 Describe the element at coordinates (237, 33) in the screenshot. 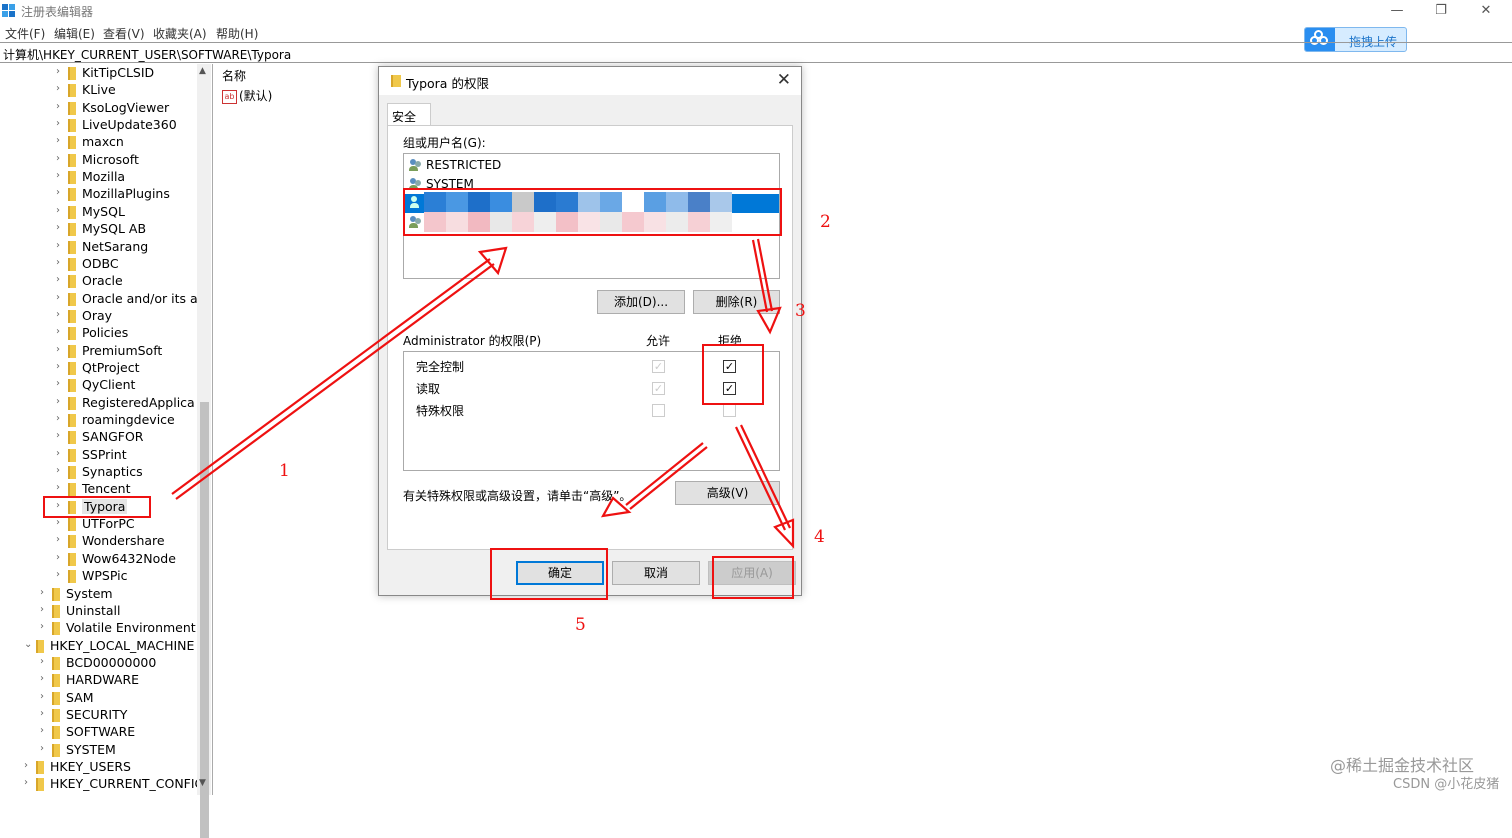

I see `menu-help: 帮助(H)` at that location.